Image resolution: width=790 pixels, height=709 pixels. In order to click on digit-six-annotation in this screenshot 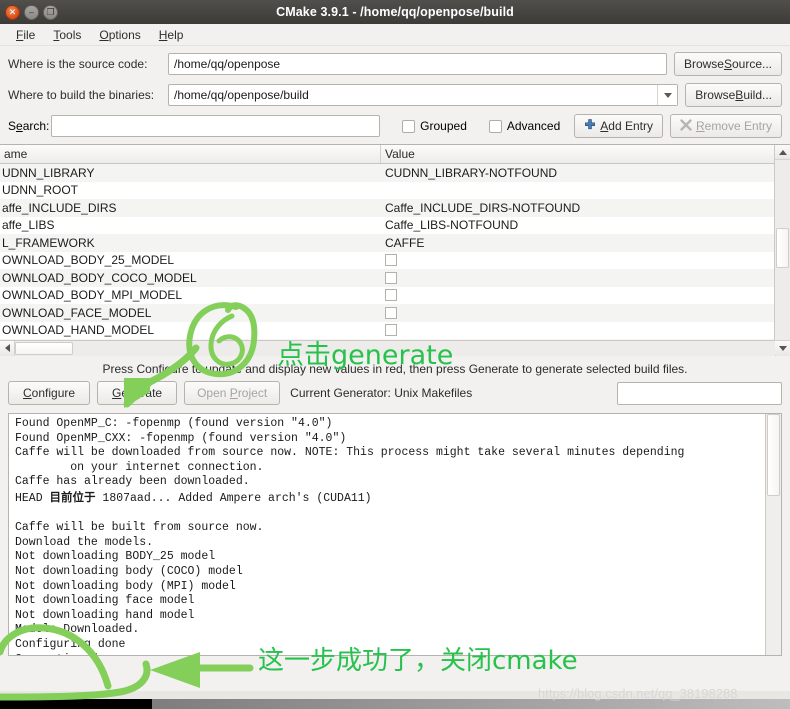, I will do `click(226, 340)`.